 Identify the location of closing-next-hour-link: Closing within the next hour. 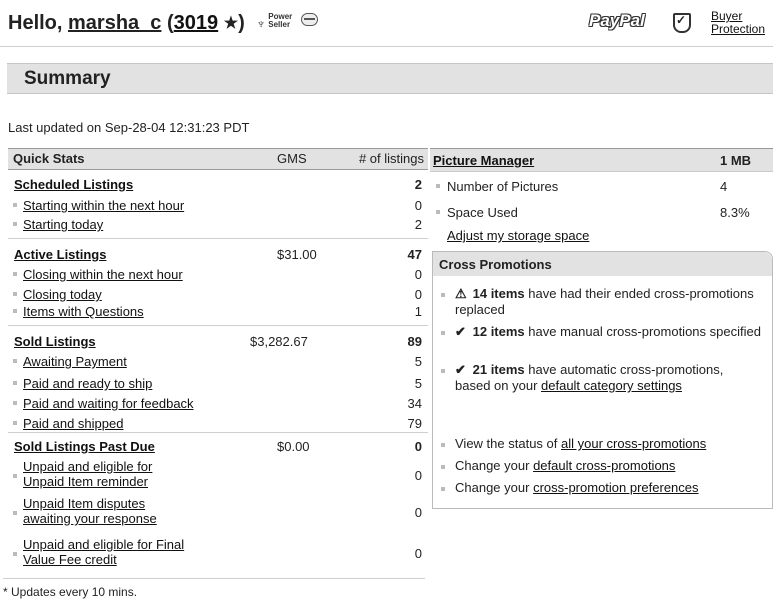
(103, 274).